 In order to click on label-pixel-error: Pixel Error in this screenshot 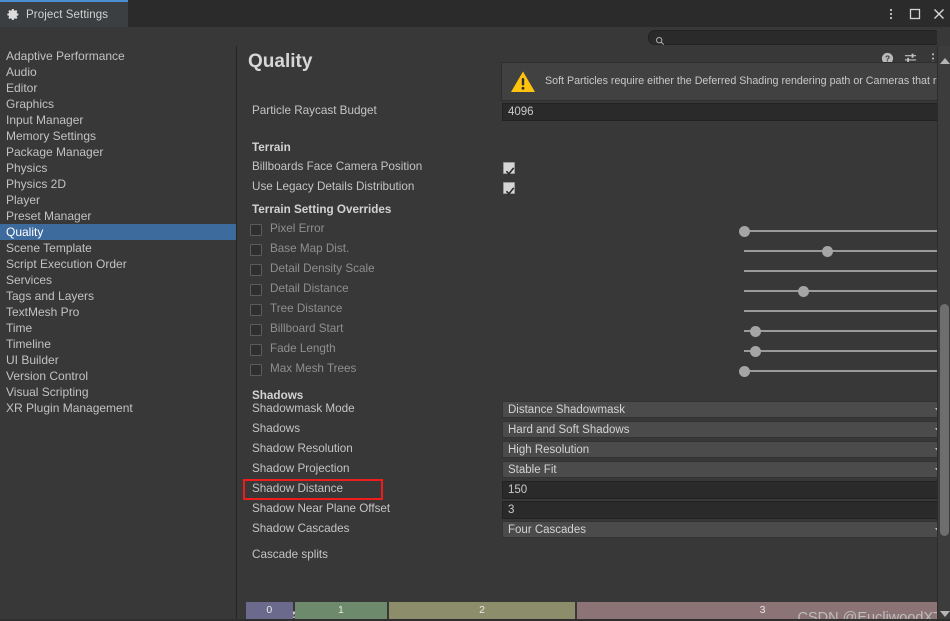, I will do `click(297, 228)`.